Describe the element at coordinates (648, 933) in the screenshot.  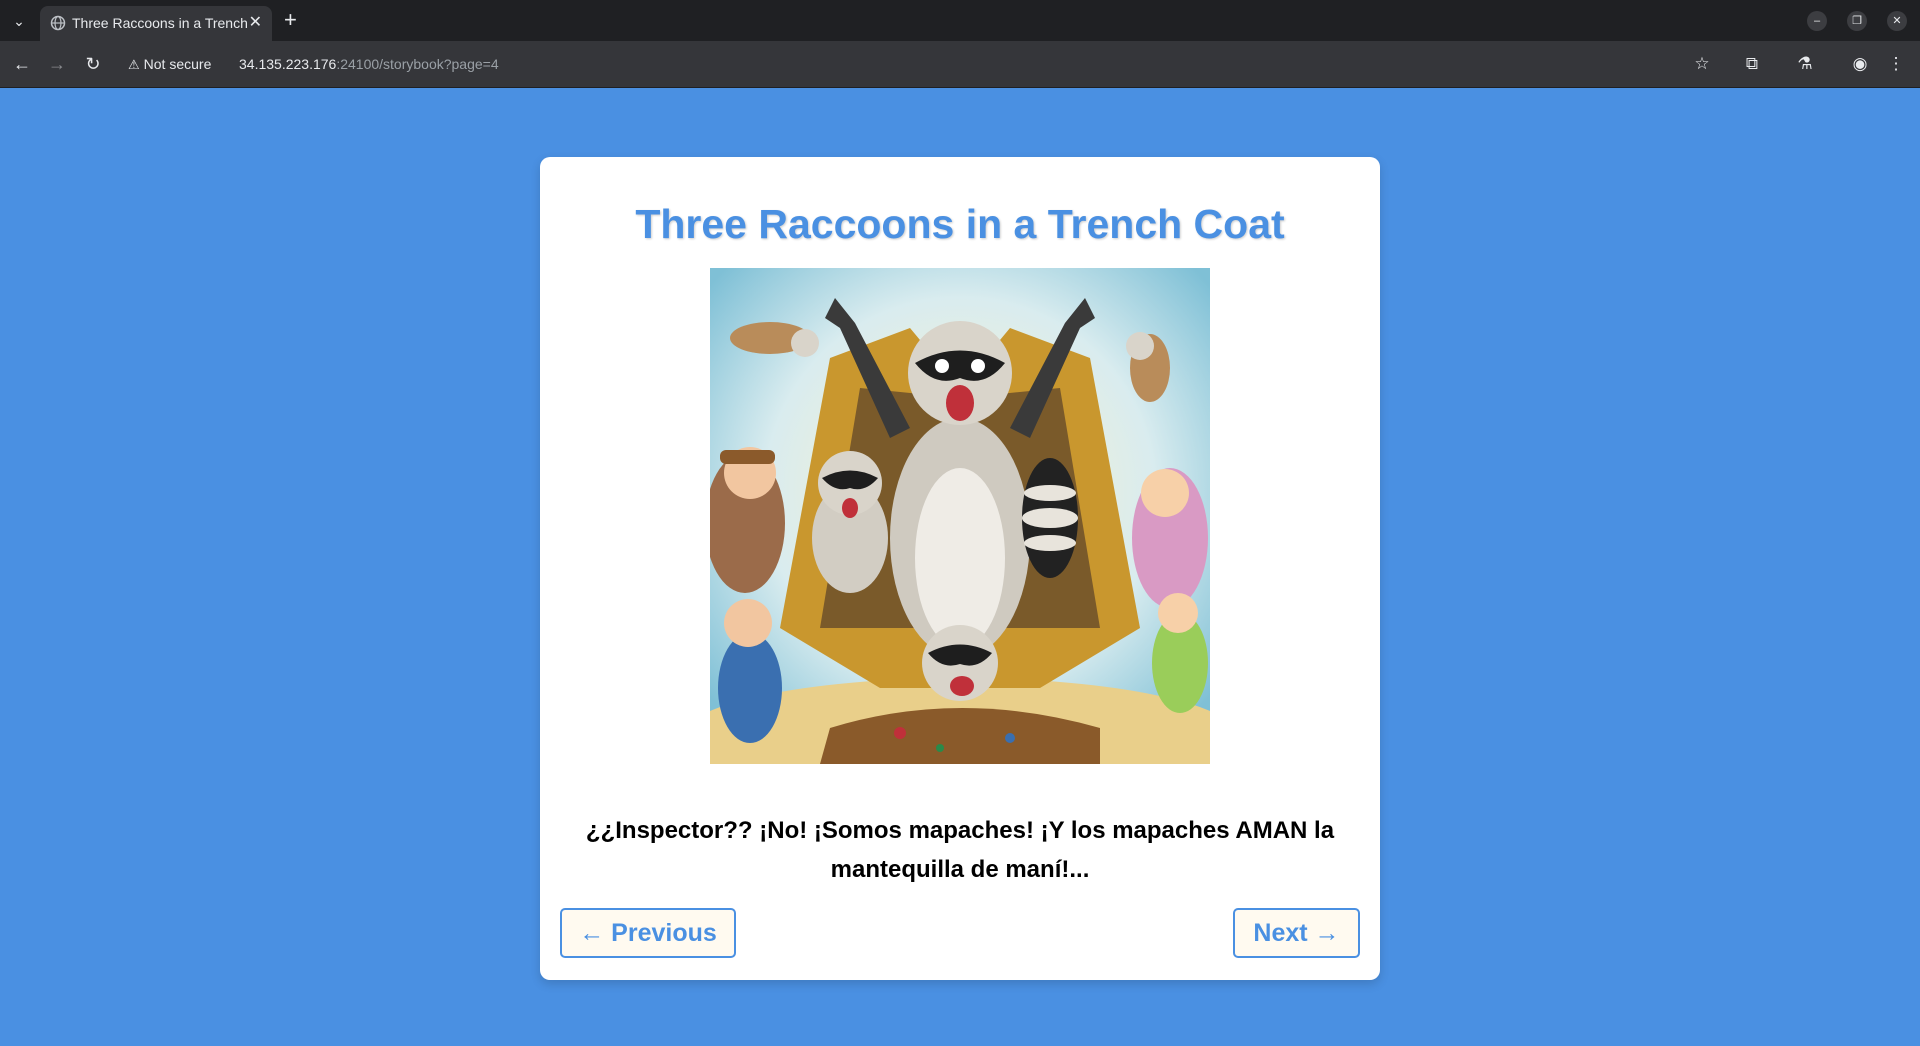
I see `previous-button: ← Previous` at that location.